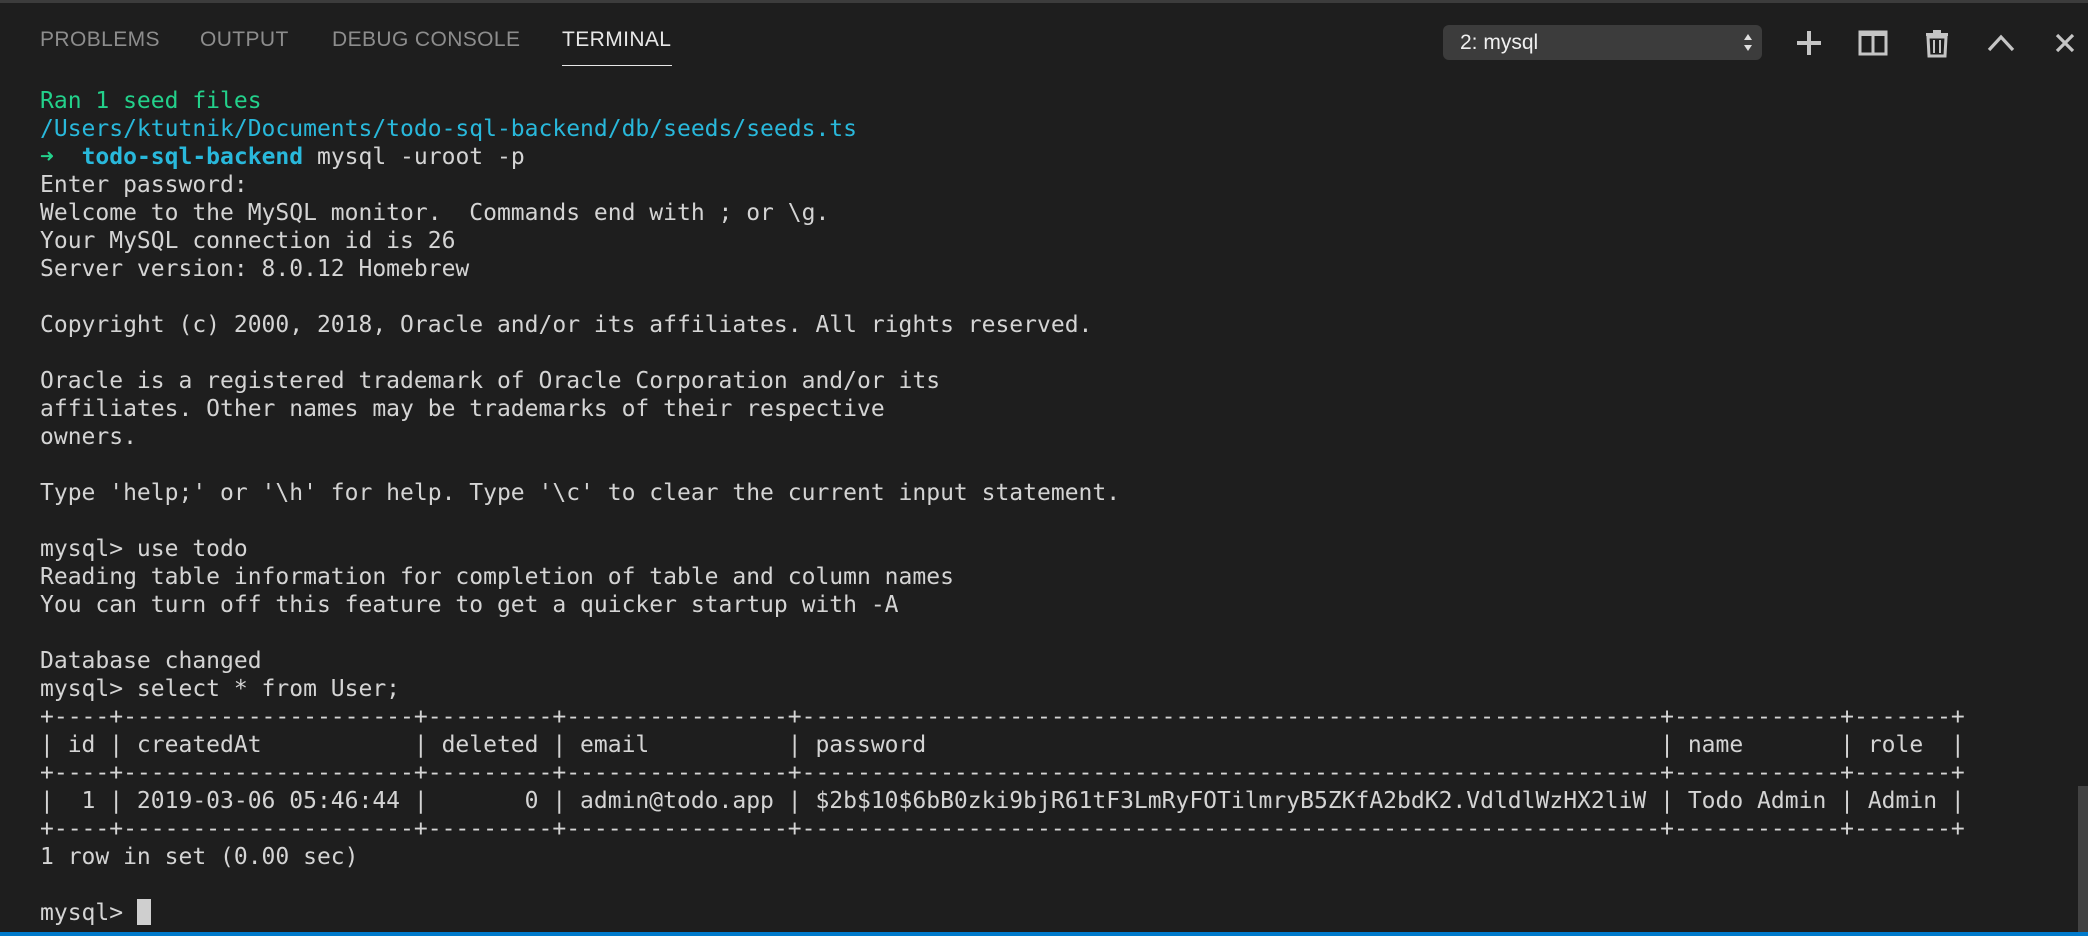  Describe the element at coordinates (1602, 42) in the screenshot. I see `terminal-select: 2: mysql` at that location.